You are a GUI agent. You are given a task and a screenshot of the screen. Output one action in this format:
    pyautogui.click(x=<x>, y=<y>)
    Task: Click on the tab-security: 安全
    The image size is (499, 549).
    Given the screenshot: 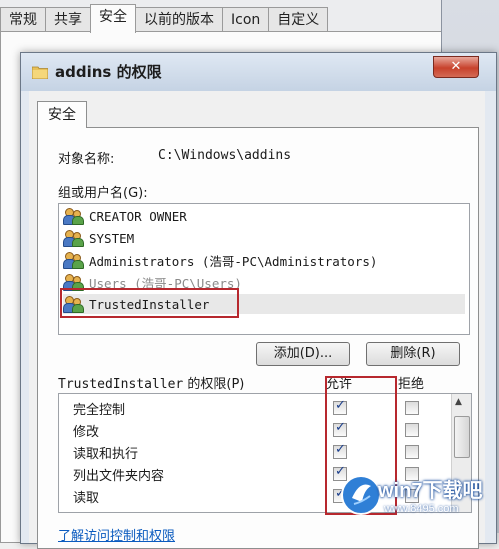 What is the action you would take?
    pyautogui.click(x=62, y=114)
    